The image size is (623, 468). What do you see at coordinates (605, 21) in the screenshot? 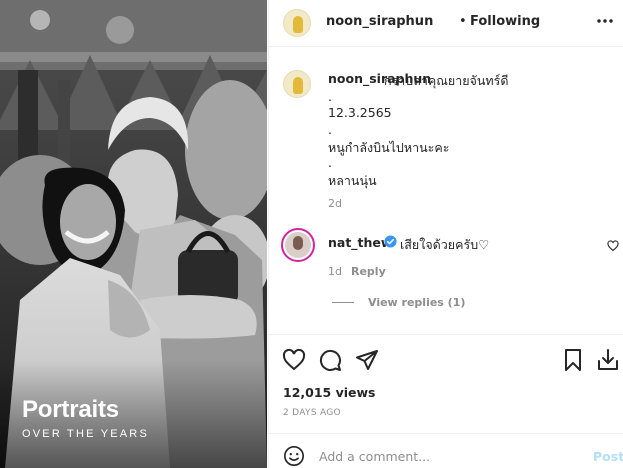
I see `more-horizontal-icon` at bounding box center [605, 21].